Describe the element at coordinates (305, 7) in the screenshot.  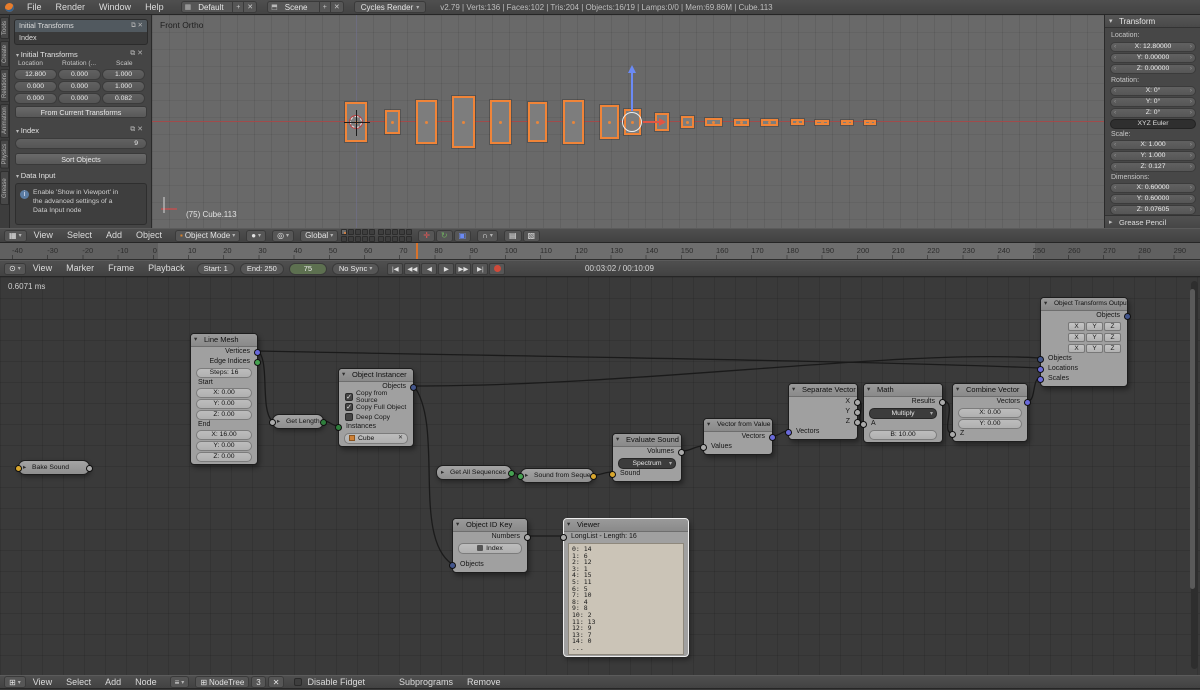
I see `scene-selector: ⬒ Scene + ✕` at that location.